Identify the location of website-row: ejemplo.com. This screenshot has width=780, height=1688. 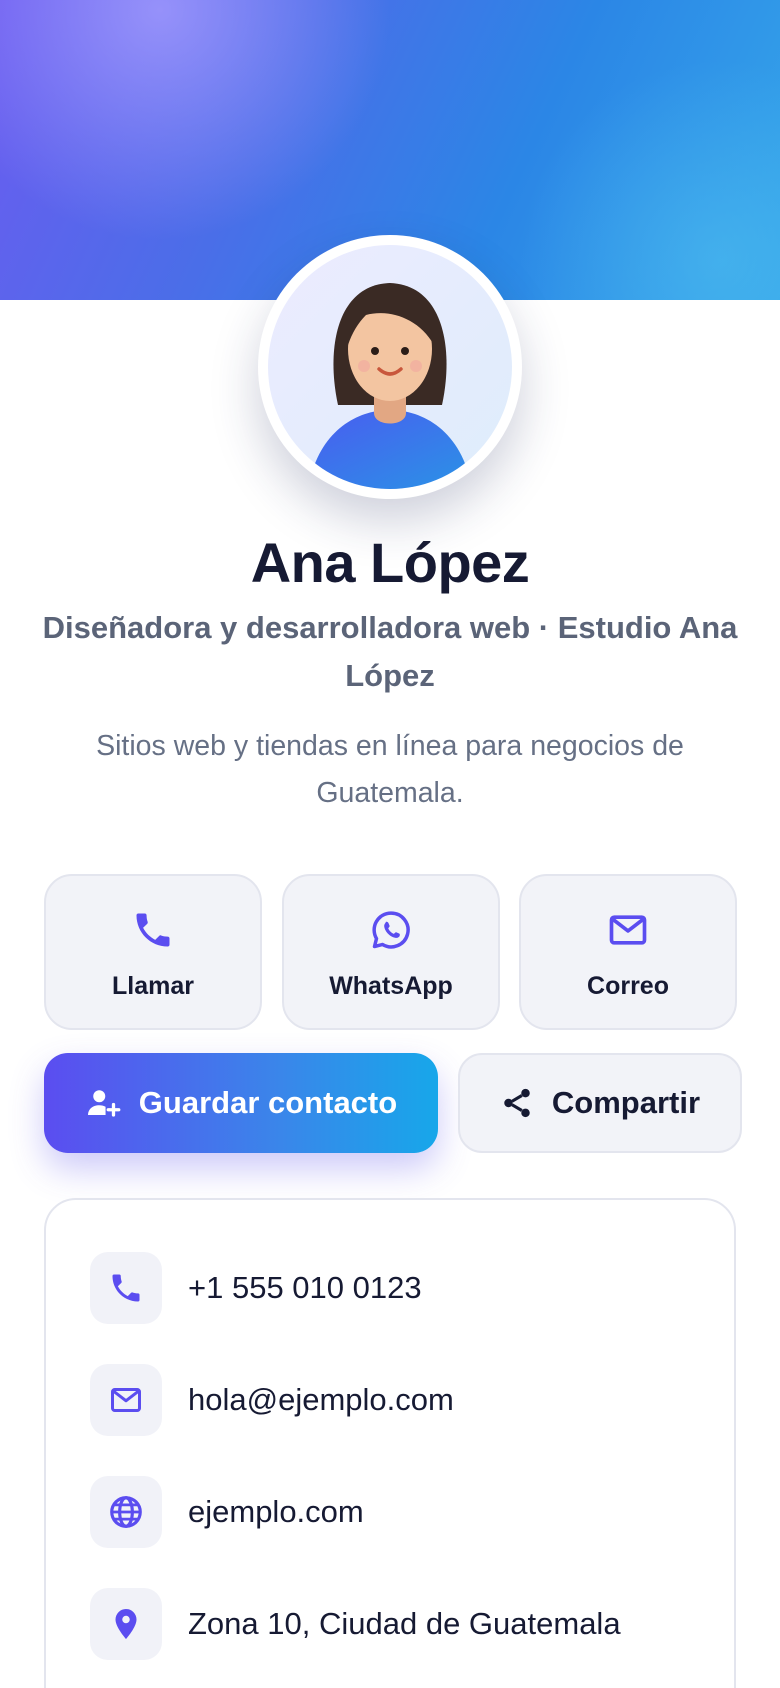
(400, 1512).